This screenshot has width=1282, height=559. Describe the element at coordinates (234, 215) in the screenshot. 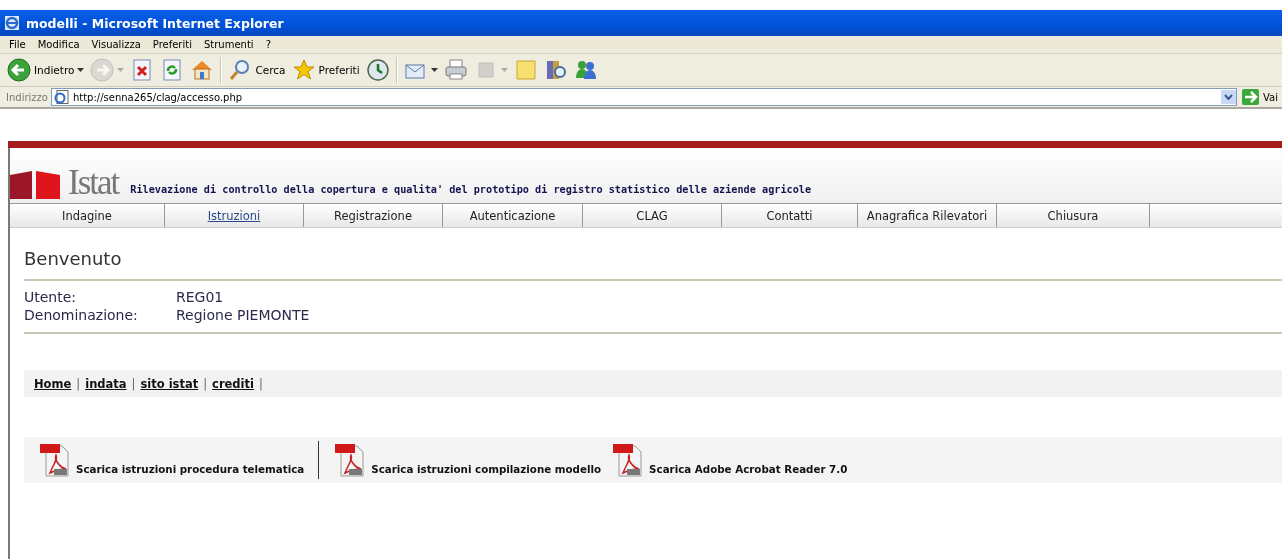

I see `nav-tab: Istruzioni` at that location.